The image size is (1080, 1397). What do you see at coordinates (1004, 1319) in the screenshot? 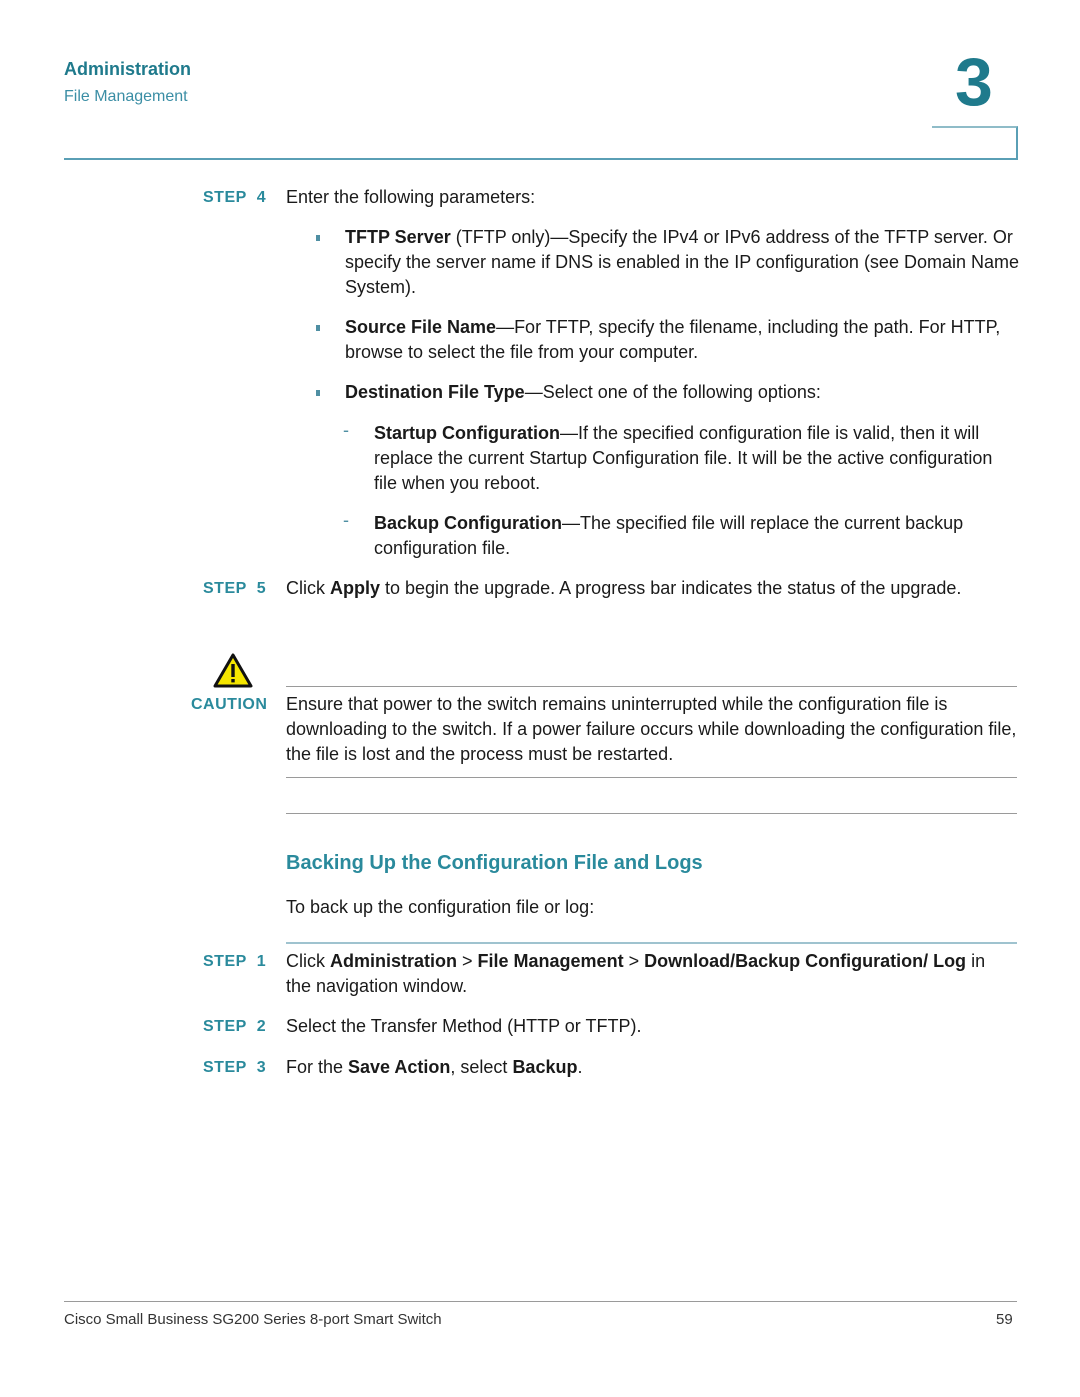
I see `page-number: 59` at bounding box center [1004, 1319].